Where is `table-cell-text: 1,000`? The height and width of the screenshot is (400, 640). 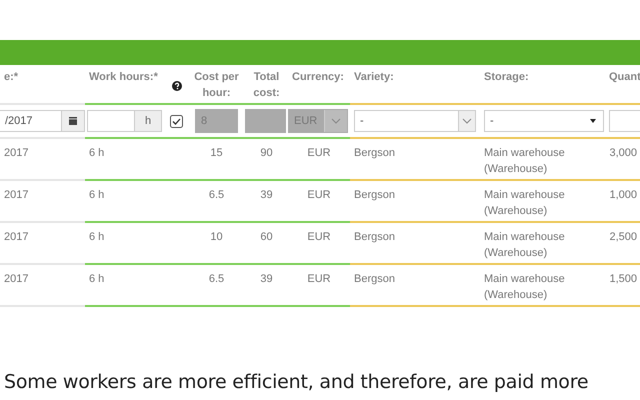 table-cell-text: 1,000 is located at coordinates (623, 195).